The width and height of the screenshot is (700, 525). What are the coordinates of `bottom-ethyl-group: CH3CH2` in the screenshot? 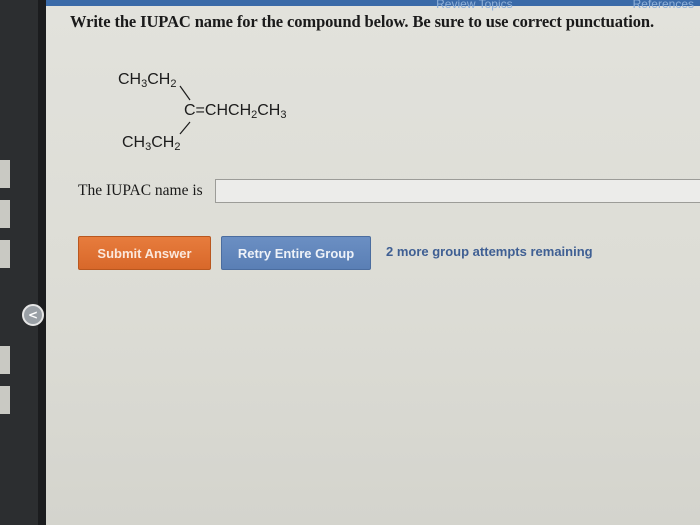 It's located at (151, 143).